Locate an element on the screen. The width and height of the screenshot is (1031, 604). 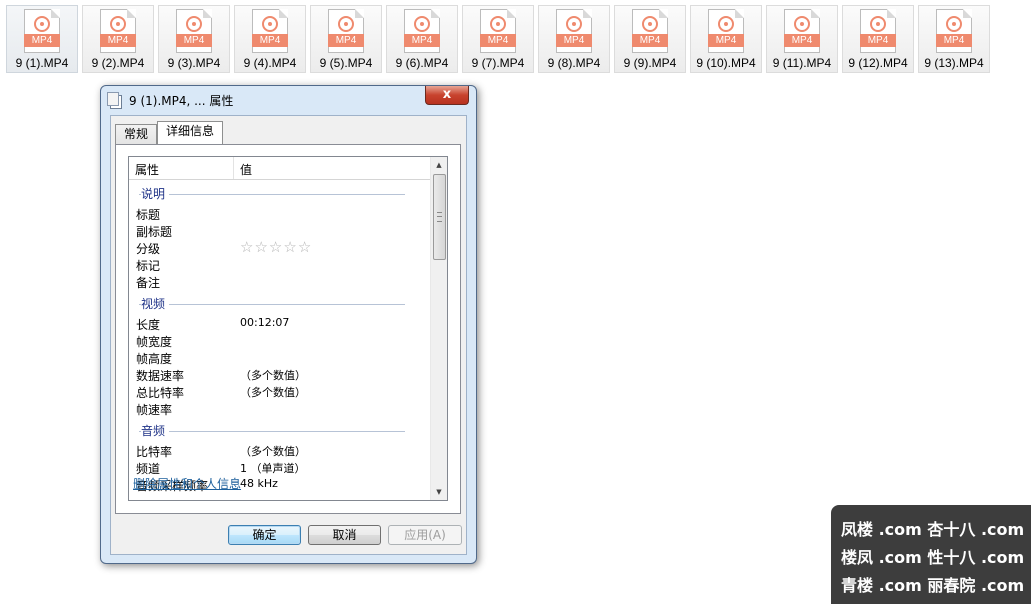
group-header: 音频 is located at coordinates (280, 430).